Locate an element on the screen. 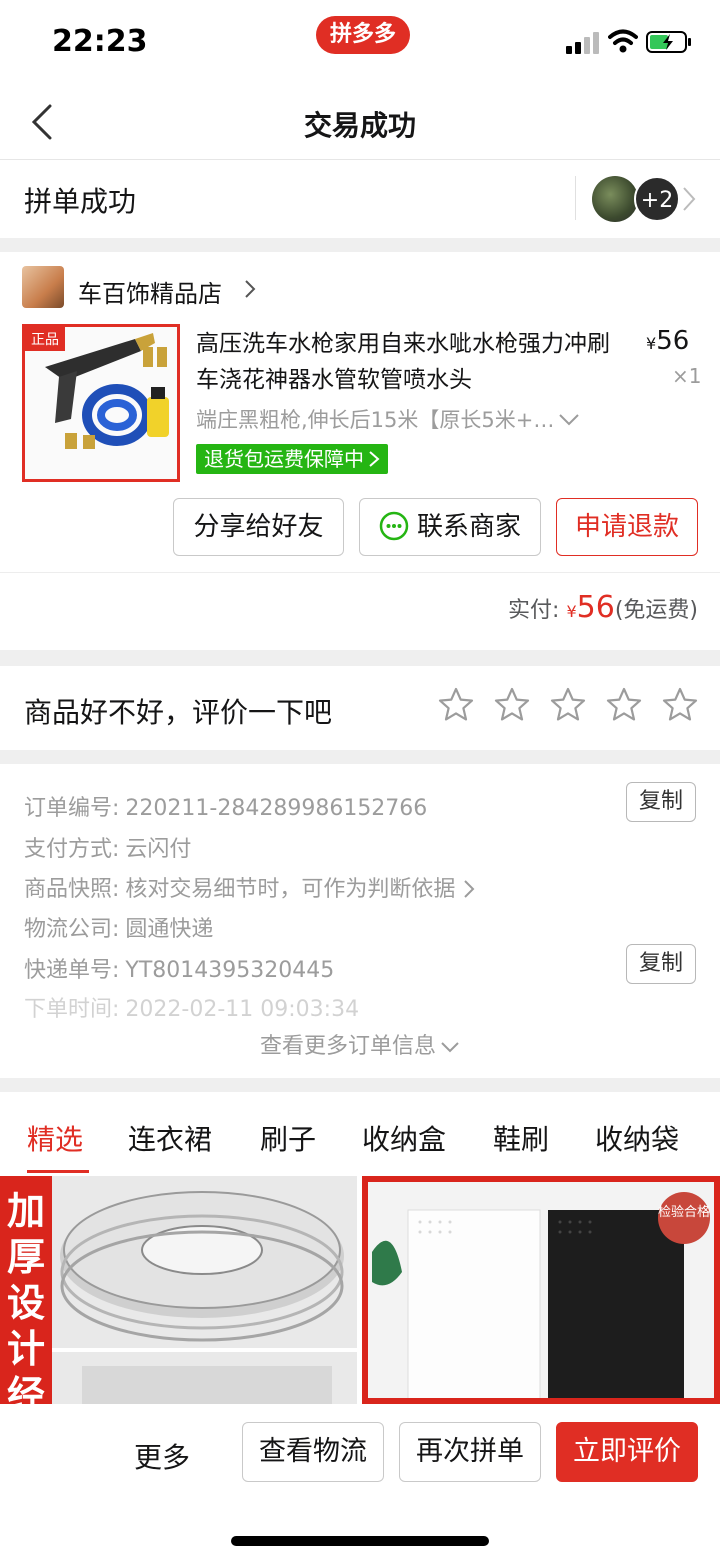 This screenshot has width=720, height=1558. order-time: 2022-02-11 09:03:34 is located at coordinates (242, 1009).